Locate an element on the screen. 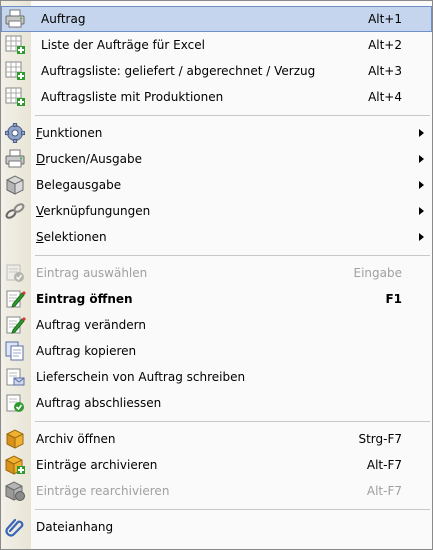  menu-item-label-rest: erknüpfungungen is located at coordinates (97, 211).